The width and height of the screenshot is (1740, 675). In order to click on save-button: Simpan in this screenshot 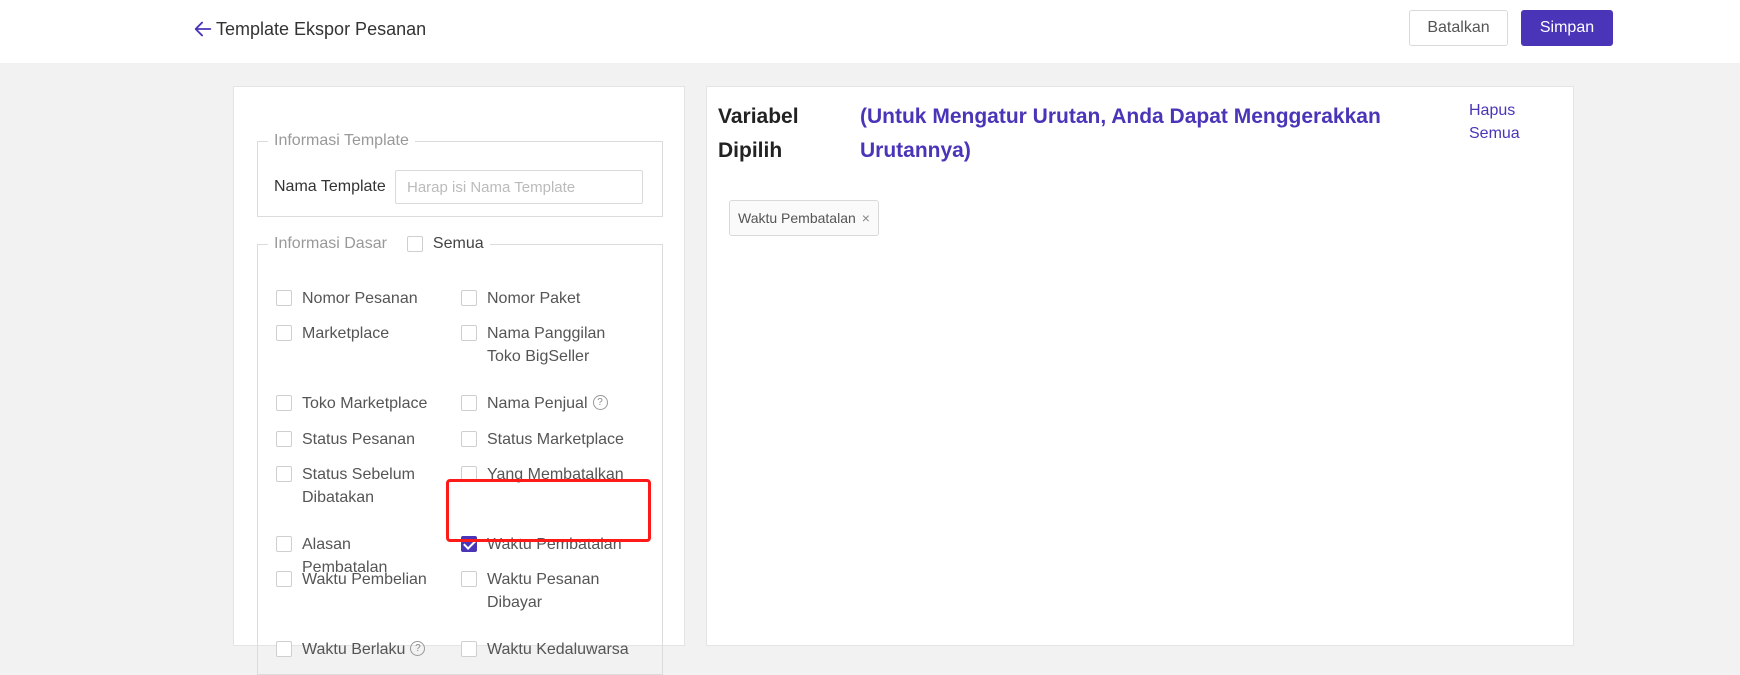, I will do `click(1567, 28)`.